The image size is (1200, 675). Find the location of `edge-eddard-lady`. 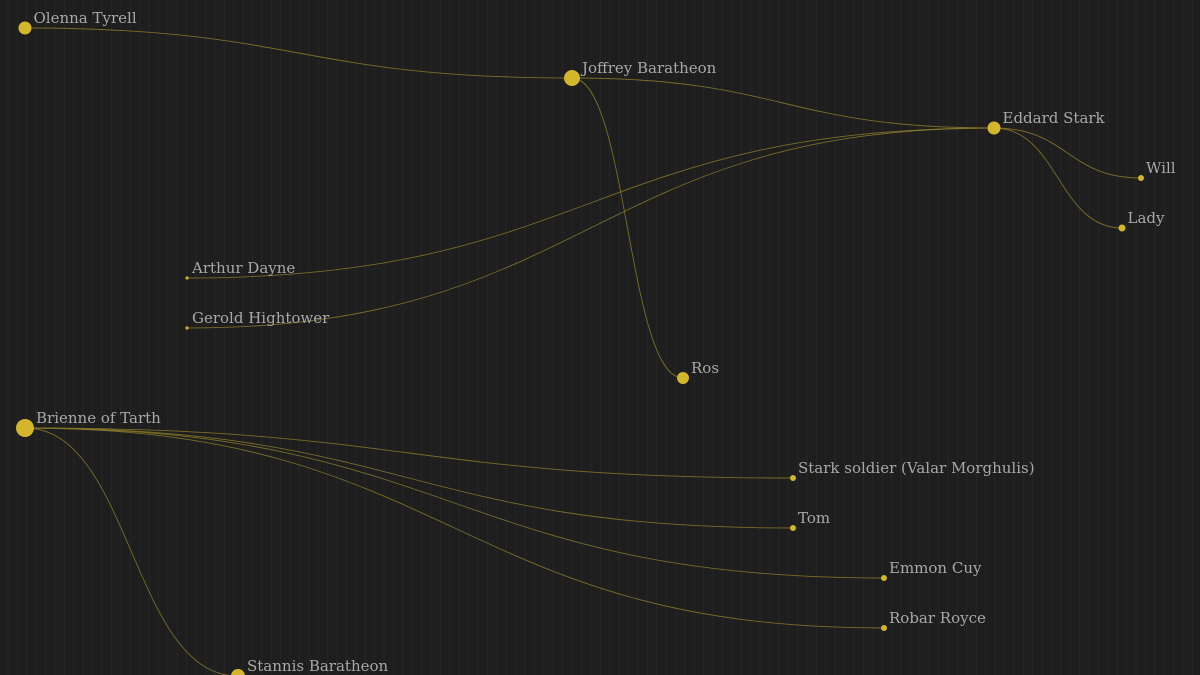

edge-eddard-lady is located at coordinates (1058, 178).